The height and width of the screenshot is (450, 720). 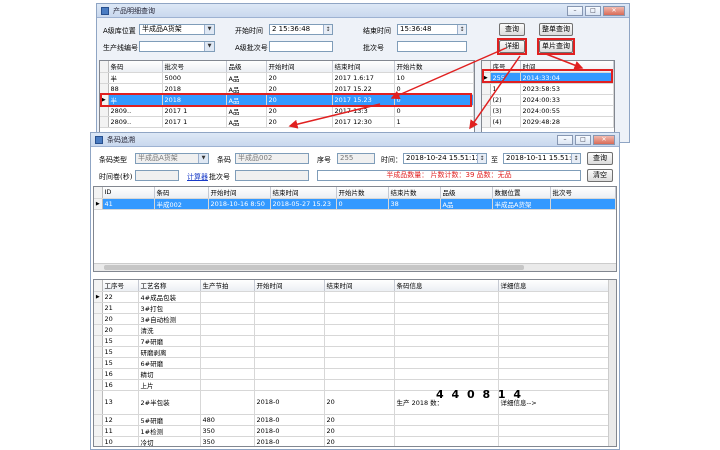 What do you see at coordinates (334, 116) in the screenshot?
I see `arrow-to-trace-window` at bounding box center [334, 116].